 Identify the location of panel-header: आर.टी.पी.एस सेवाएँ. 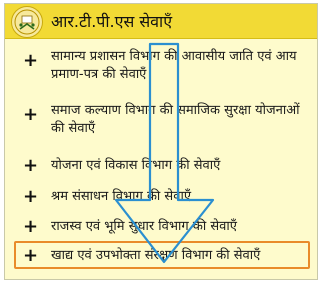
(161, 21).